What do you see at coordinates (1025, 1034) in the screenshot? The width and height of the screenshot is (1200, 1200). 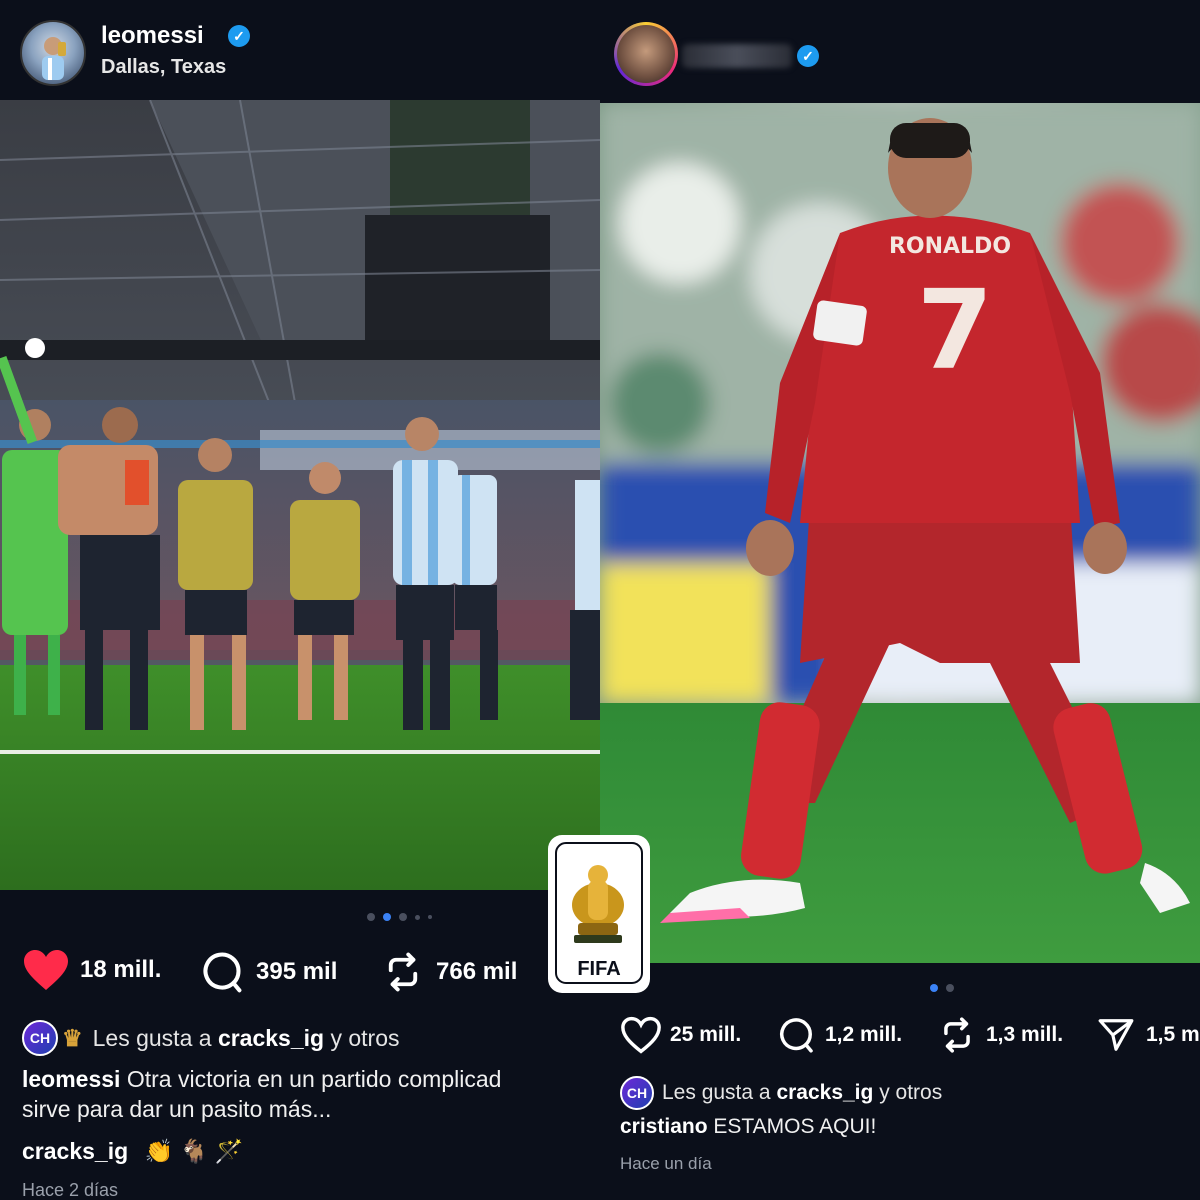 I see `right-reposts-count: 1,3 mill.` at bounding box center [1025, 1034].